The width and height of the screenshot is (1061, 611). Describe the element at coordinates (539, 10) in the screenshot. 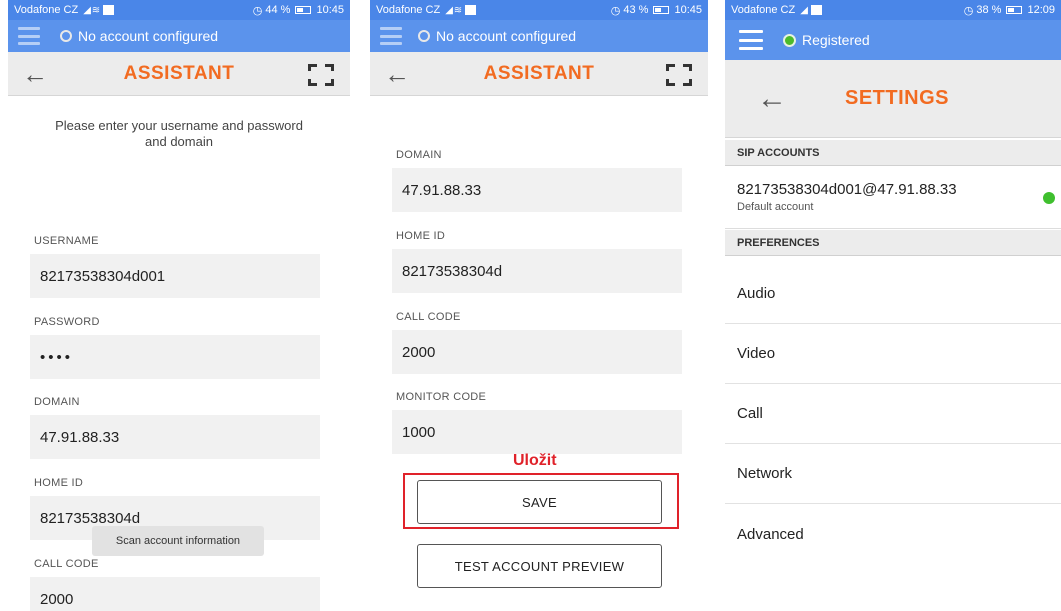

I see `status-bar: Vodafone CZ ◢ ≋ ◷ 43 % 10:45` at that location.